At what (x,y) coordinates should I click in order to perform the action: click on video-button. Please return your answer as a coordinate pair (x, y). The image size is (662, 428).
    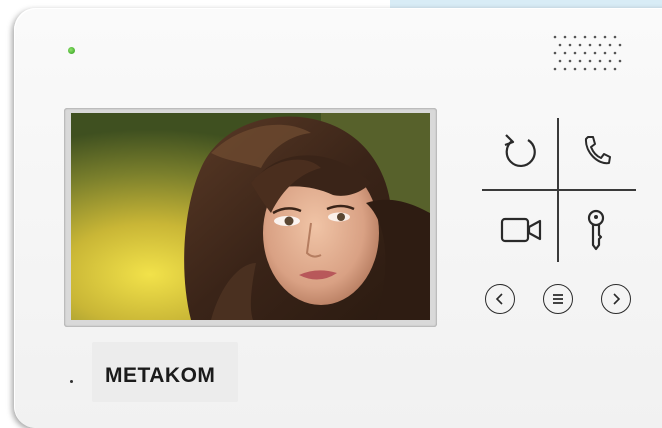
    Looking at the image, I should click on (522, 230).